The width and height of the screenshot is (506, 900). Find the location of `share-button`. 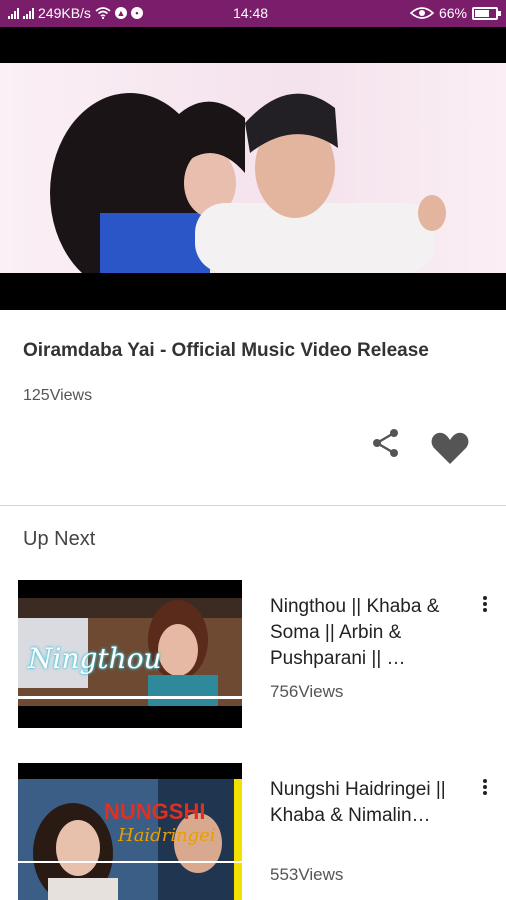

share-button is located at coordinates (386, 443).